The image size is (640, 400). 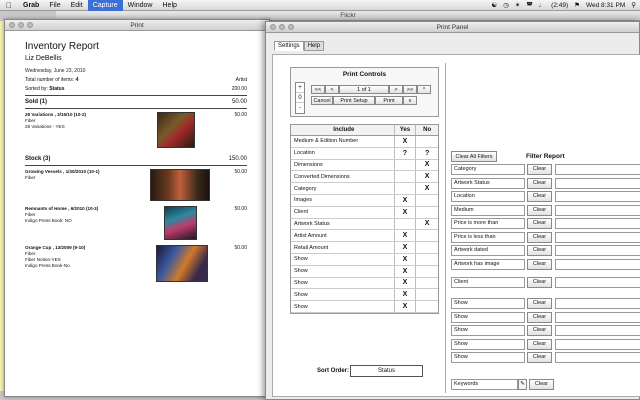 I want to click on first-page-button: <<, so click(x=318, y=89).